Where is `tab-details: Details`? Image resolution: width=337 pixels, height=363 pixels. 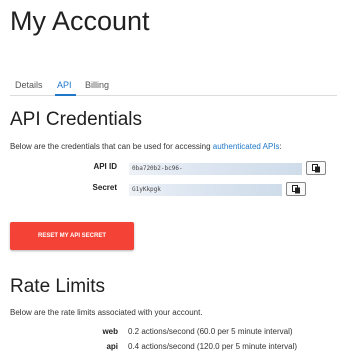
tab-details: Details is located at coordinates (29, 85).